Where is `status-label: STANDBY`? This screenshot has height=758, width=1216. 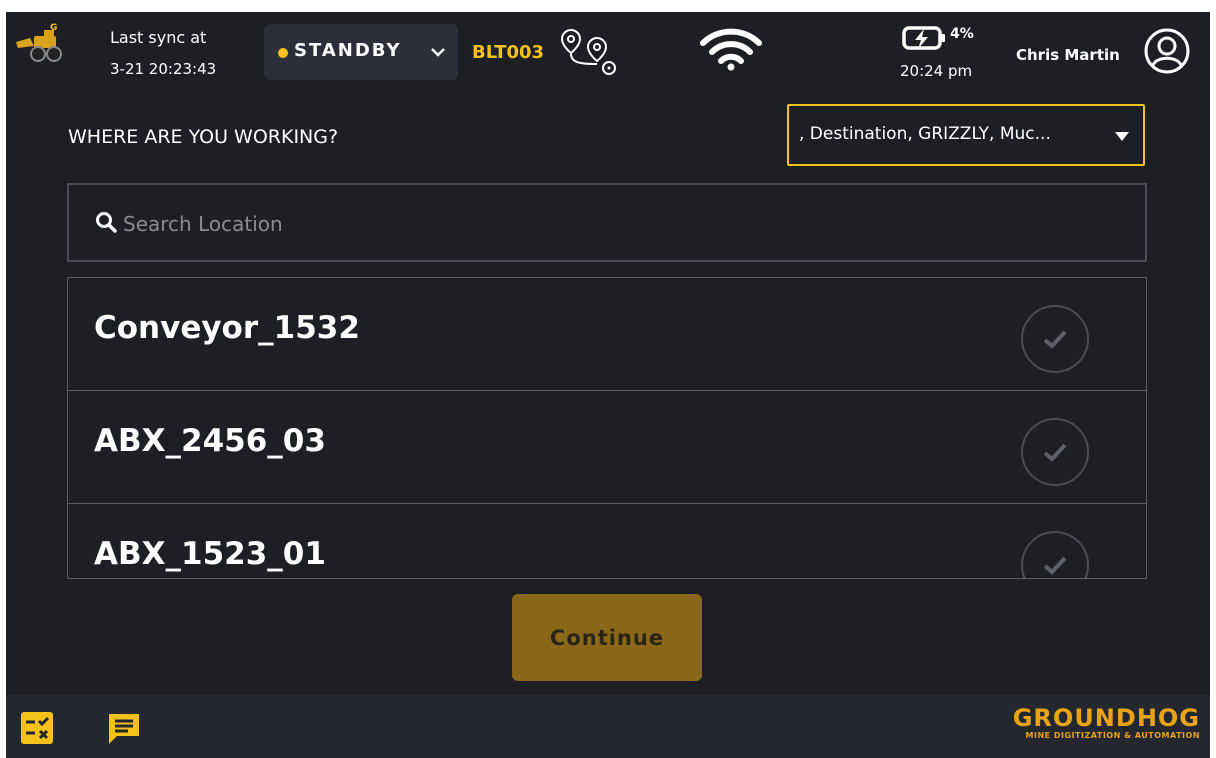 status-label: STANDBY is located at coordinates (348, 50).